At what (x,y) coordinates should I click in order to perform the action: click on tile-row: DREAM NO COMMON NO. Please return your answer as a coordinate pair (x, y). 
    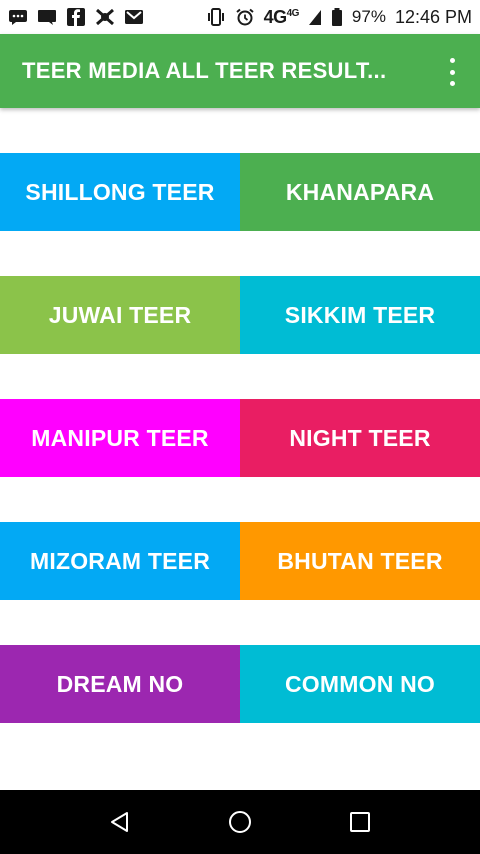
    Looking at the image, I should click on (240, 684).